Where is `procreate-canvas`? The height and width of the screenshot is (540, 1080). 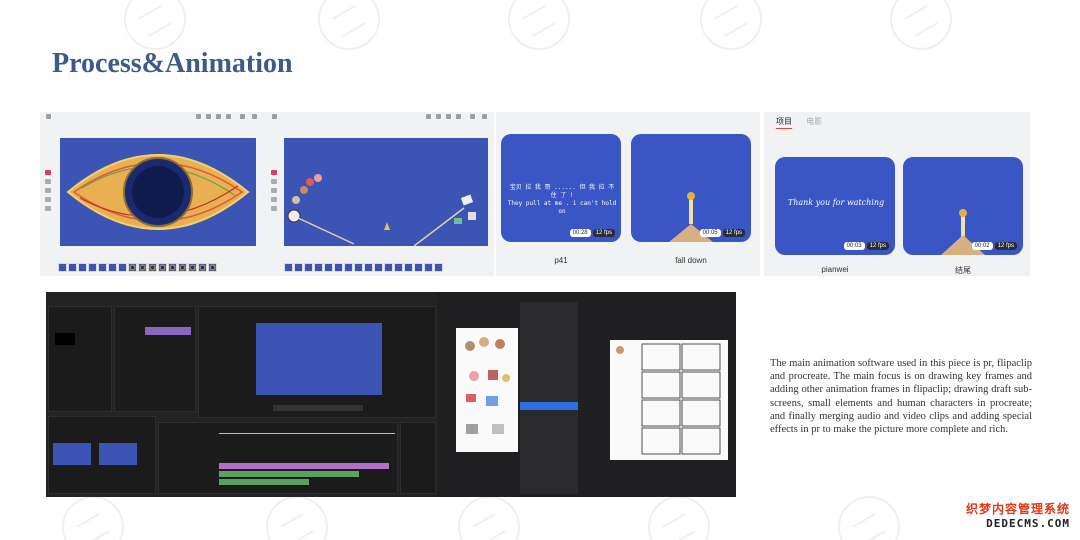 procreate-canvas is located at coordinates (487, 390).